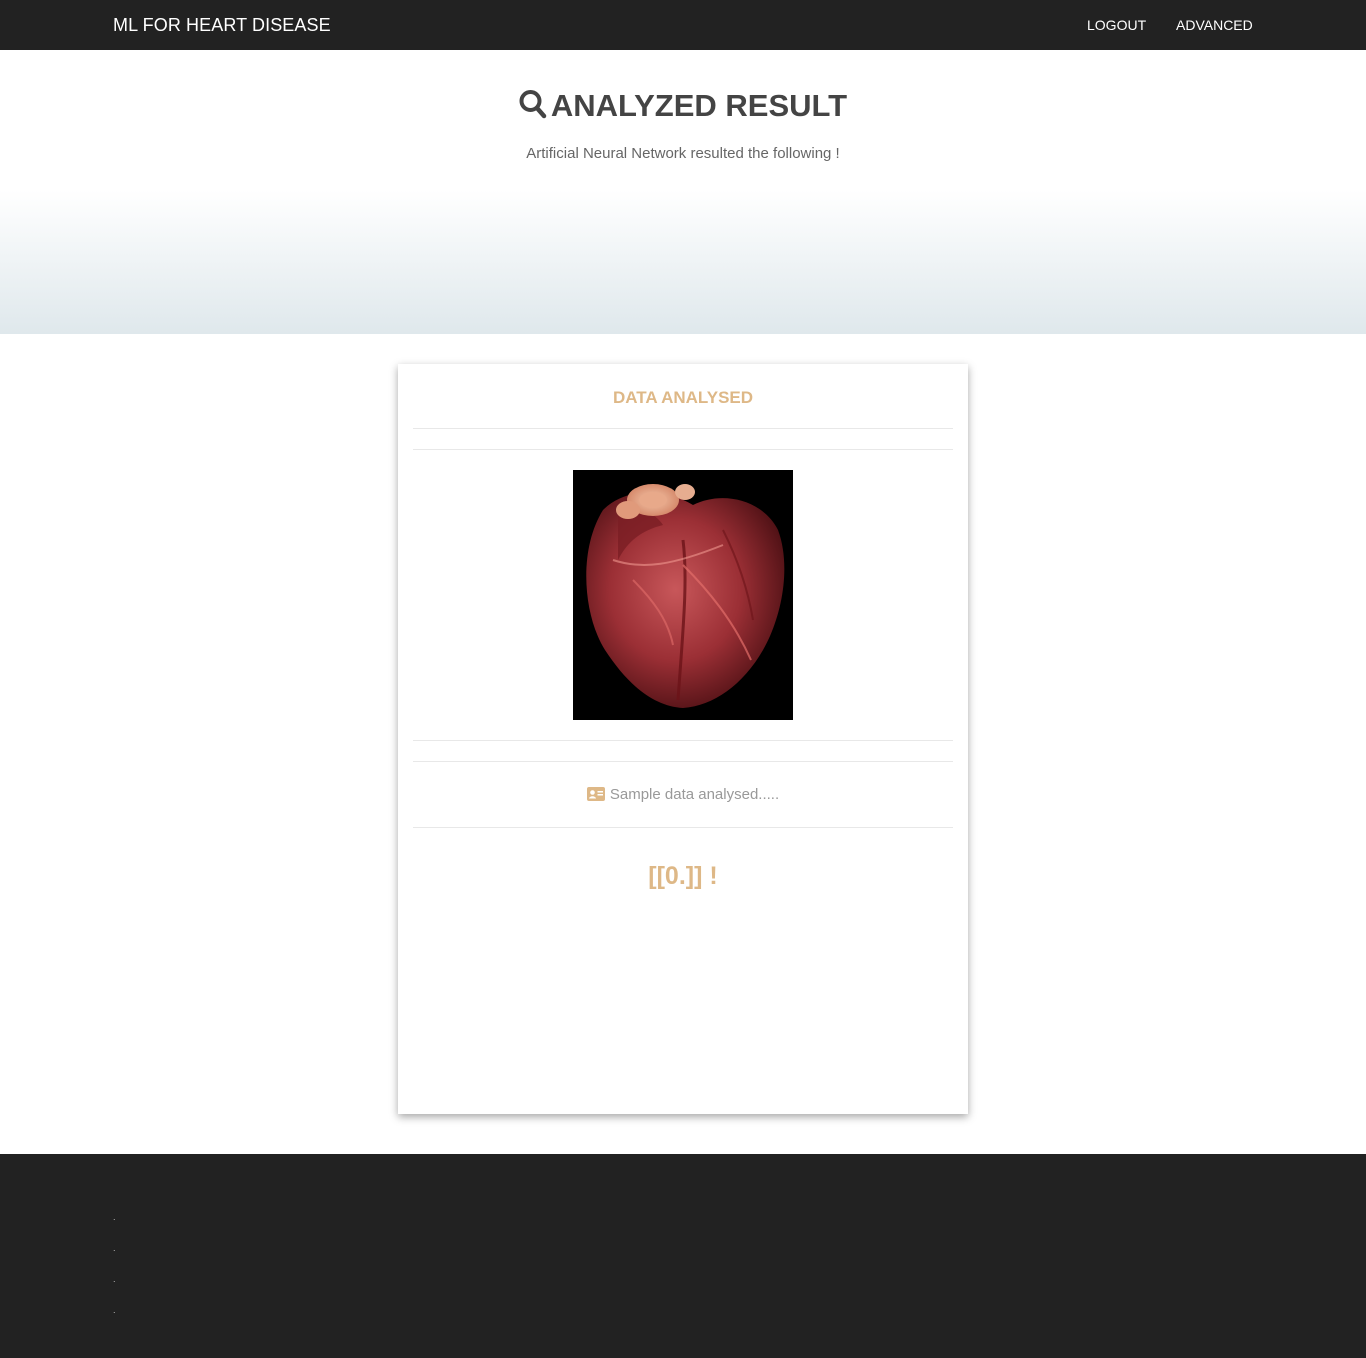  I want to click on heart-image, so click(683, 595).